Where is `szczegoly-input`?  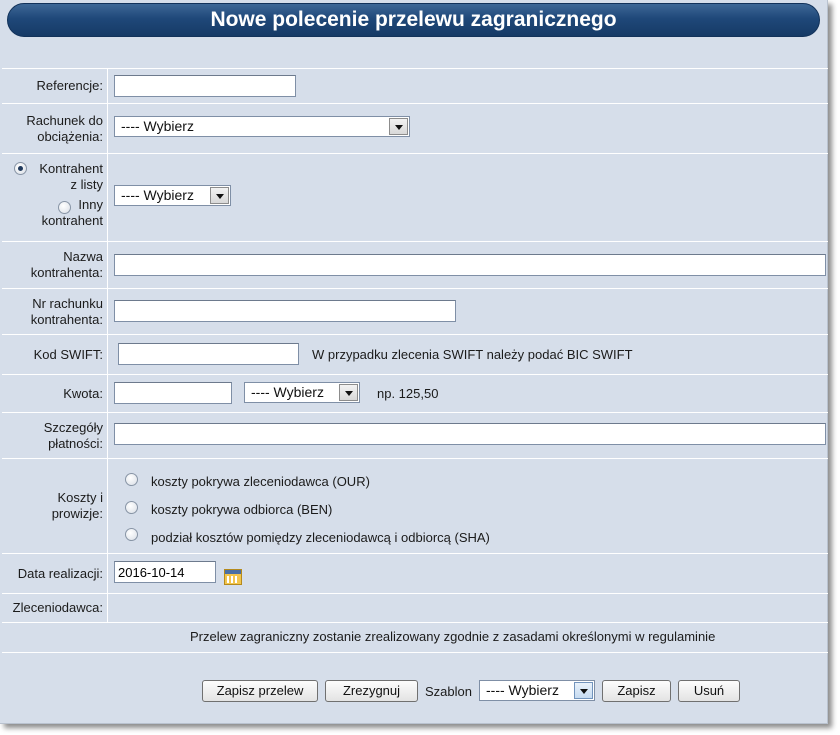 szczegoly-input is located at coordinates (470, 434).